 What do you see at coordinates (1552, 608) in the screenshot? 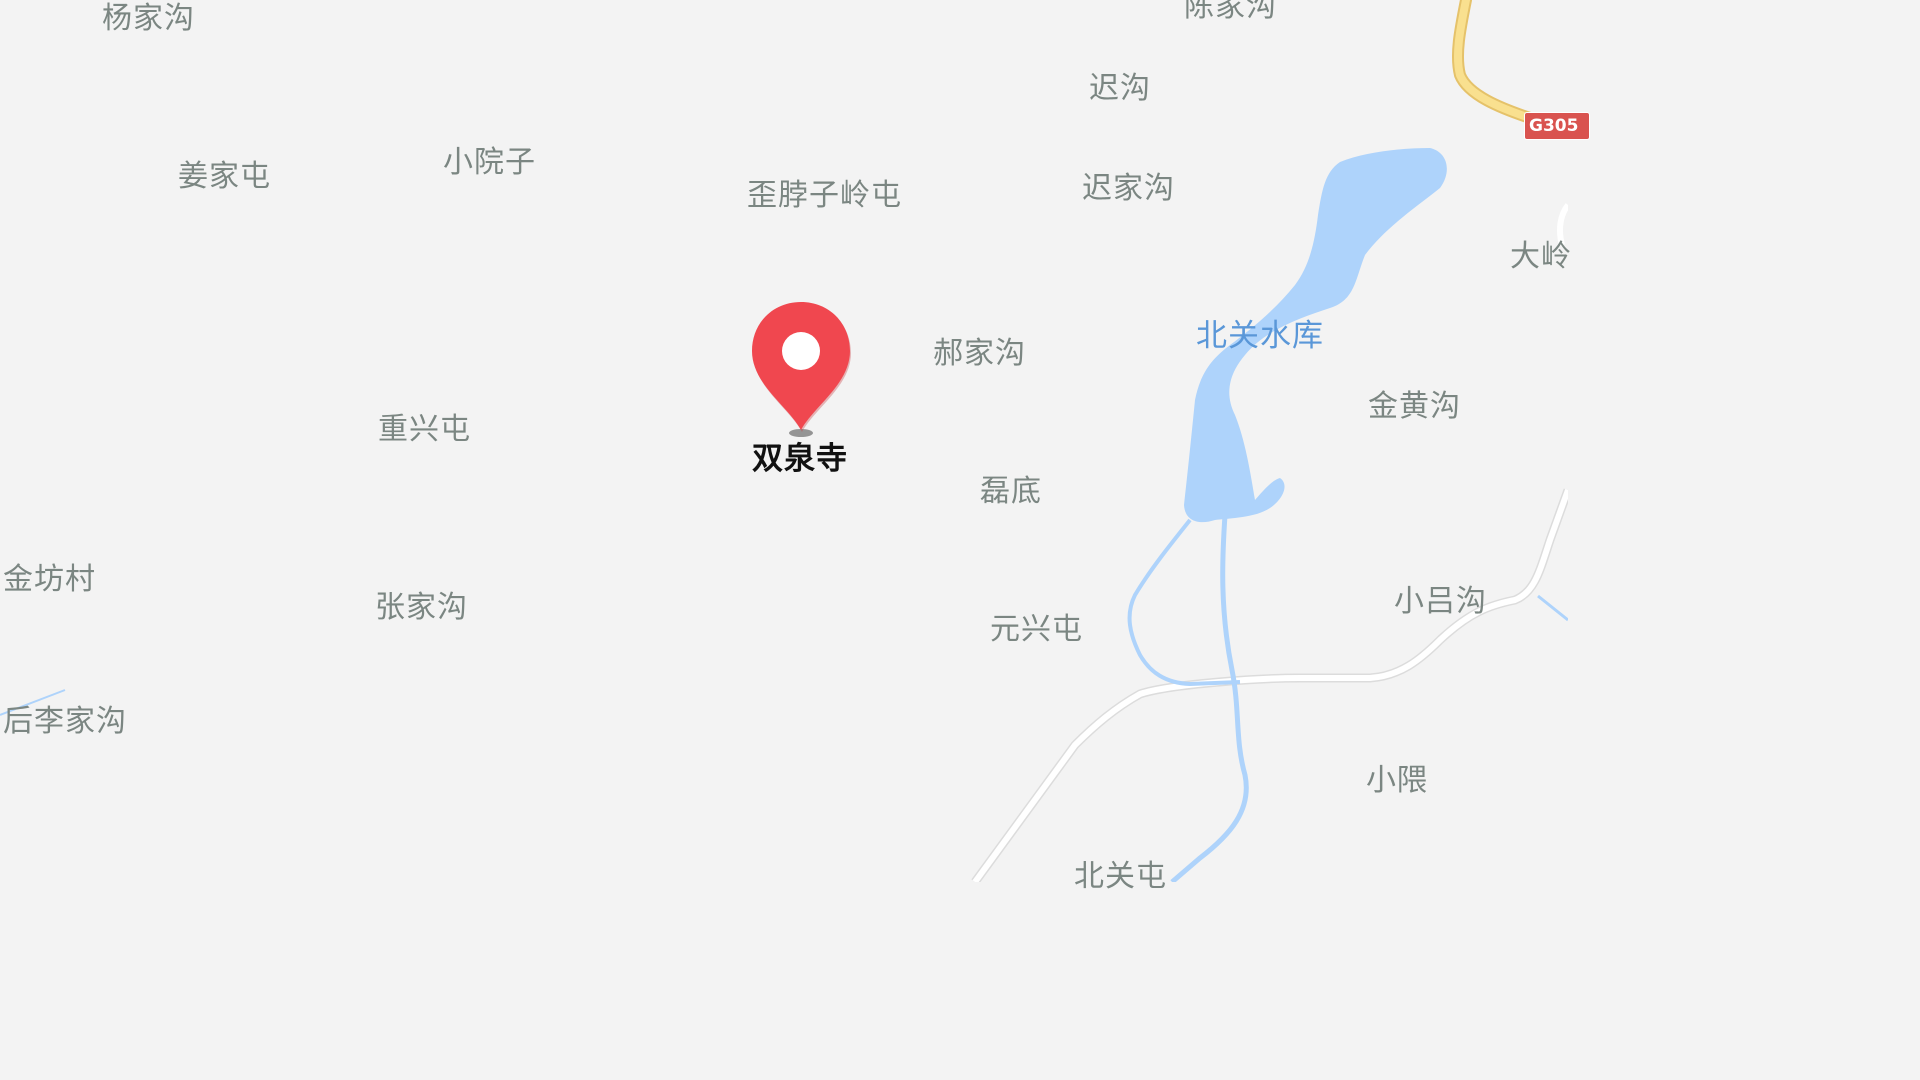
I see `stream-east` at bounding box center [1552, 608].